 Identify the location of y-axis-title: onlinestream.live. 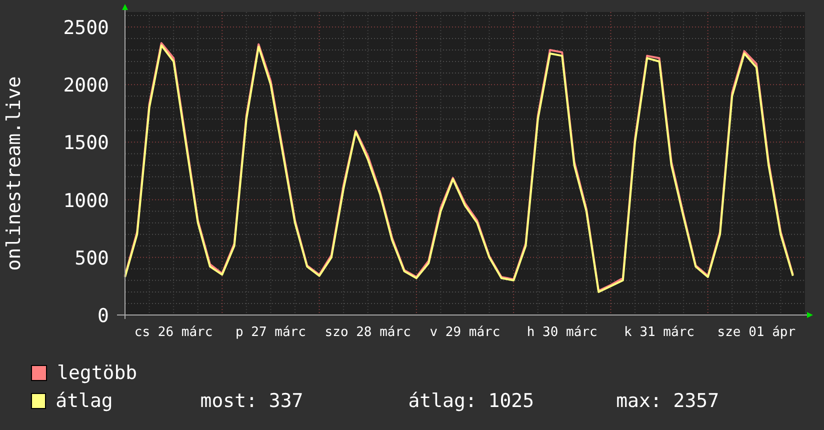
(14, 173).